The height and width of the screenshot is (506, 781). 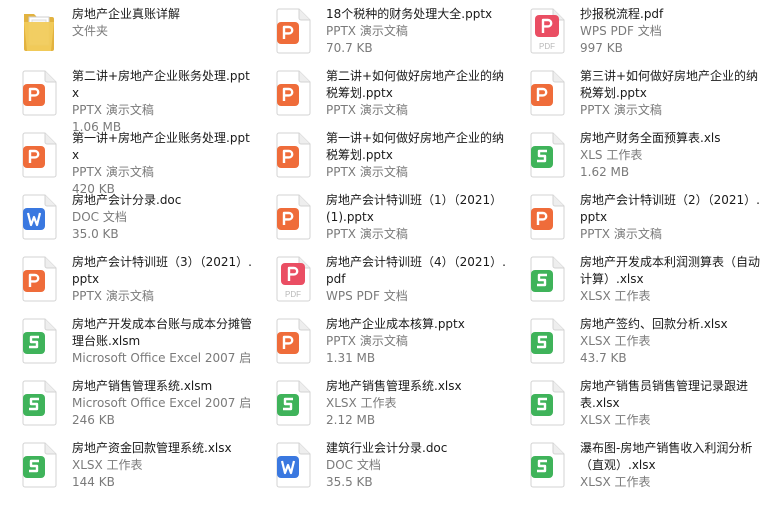 I want to click on file-type: DOC 文档, so click(x=353, y=465).